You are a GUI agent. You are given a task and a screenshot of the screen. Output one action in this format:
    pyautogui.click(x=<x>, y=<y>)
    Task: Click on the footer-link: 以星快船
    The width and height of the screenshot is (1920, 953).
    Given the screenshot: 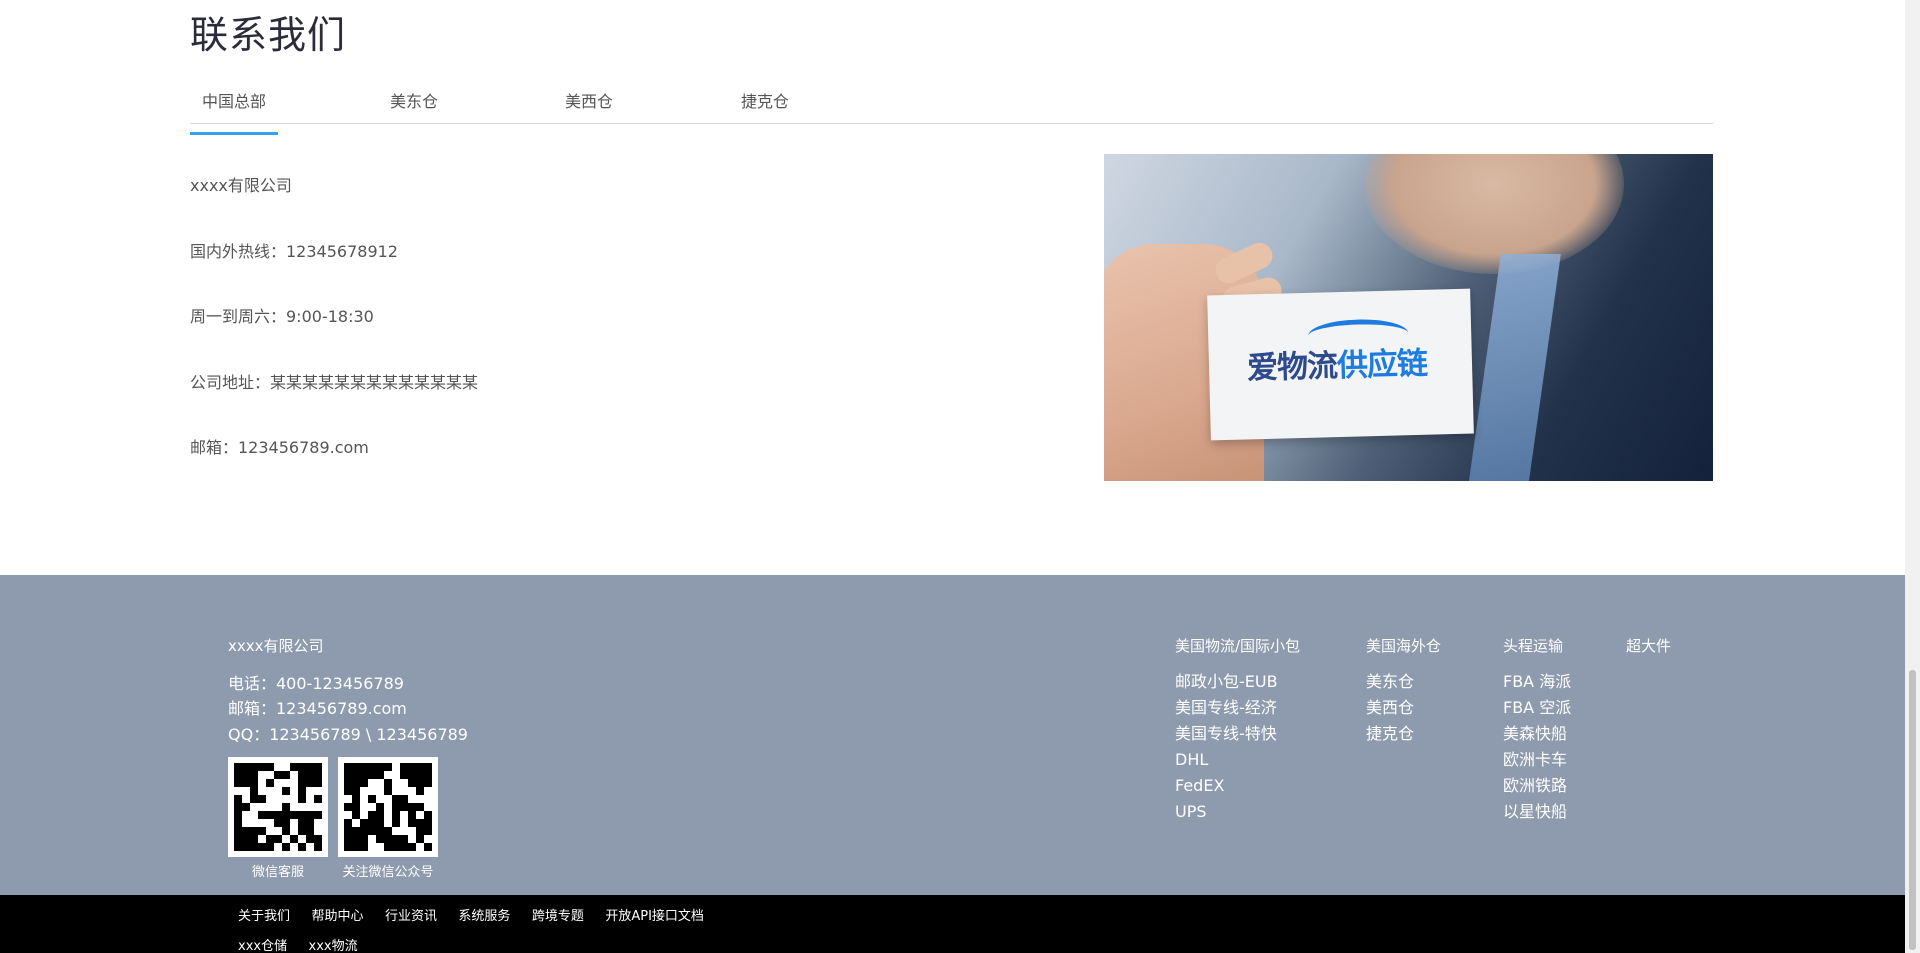 What is the action you would take?
    pyautogui.click(x=1537, y=813)
    